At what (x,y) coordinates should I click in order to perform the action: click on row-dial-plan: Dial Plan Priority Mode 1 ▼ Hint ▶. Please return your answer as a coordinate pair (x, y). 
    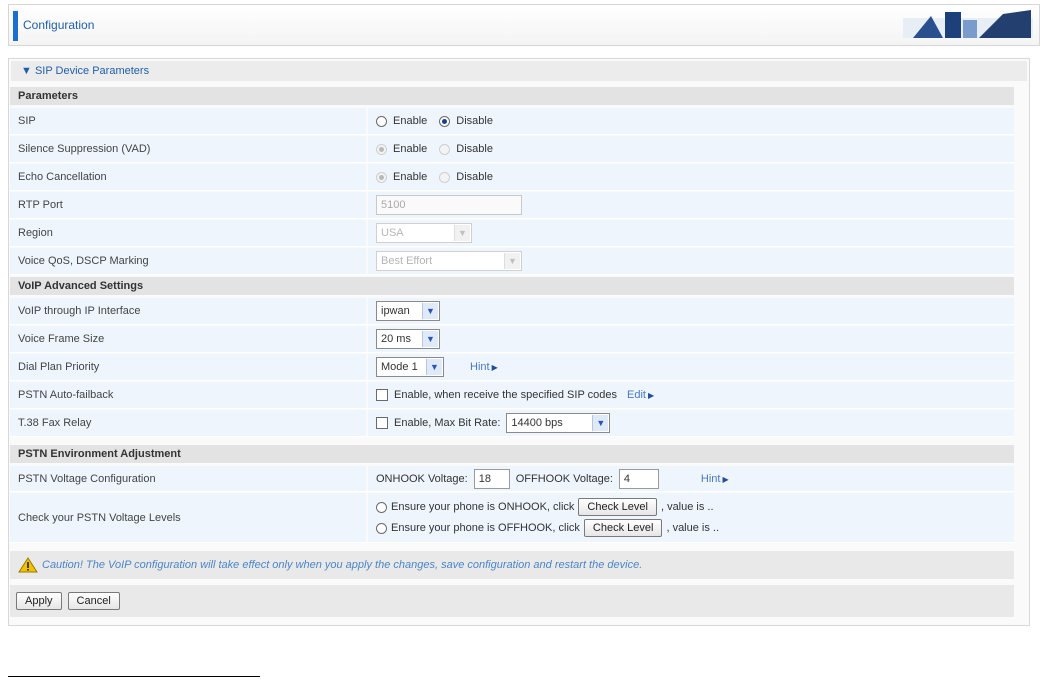
    Looking at the image, I should click on (512, 367).